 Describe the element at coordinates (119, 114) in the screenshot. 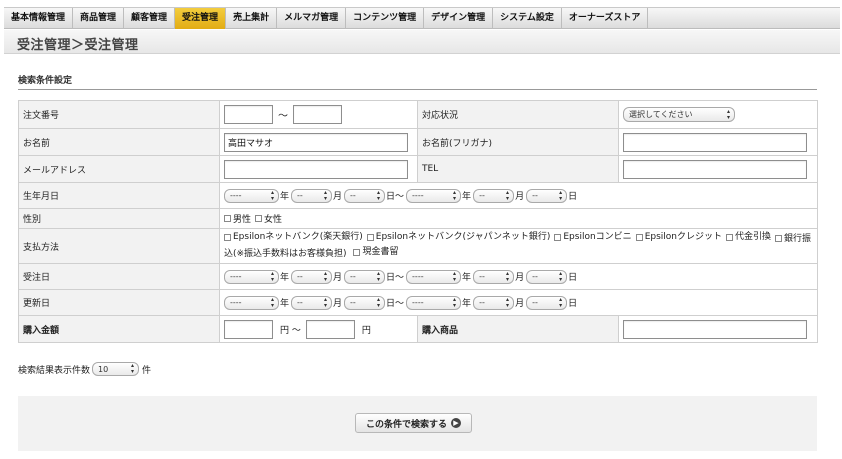

I see `order-number-label: 注文番号` at that location.